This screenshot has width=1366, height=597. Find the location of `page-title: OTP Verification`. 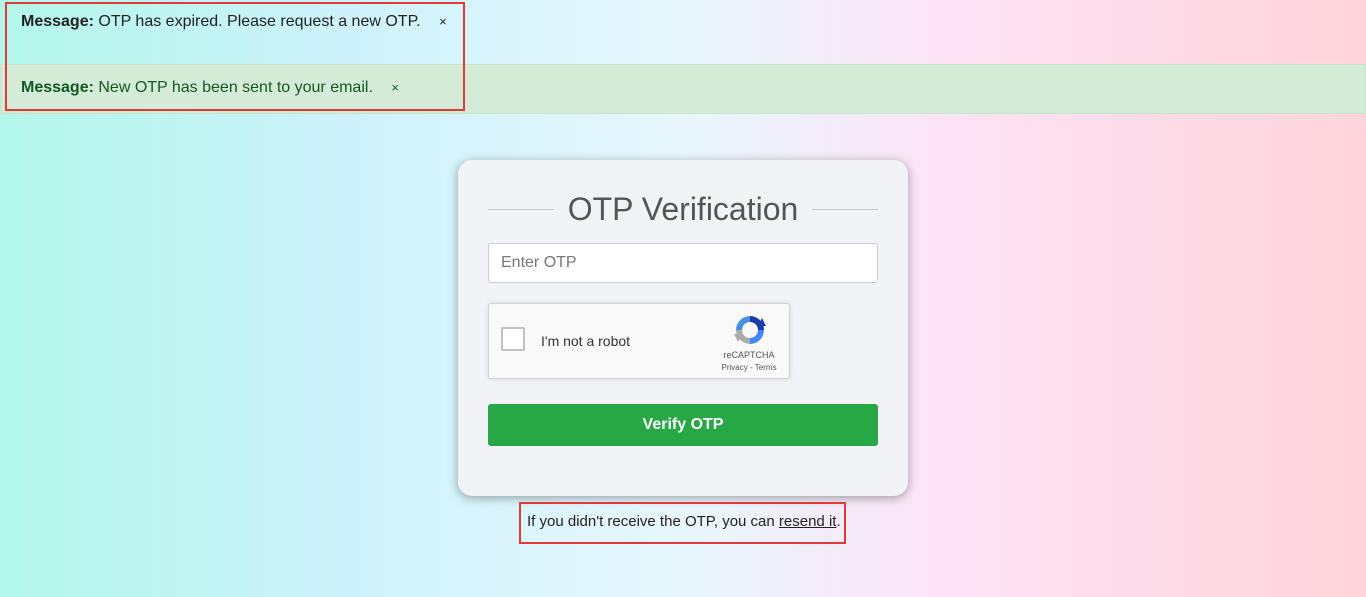

page-title: OTP Verification is located at coordinates (683, 208).